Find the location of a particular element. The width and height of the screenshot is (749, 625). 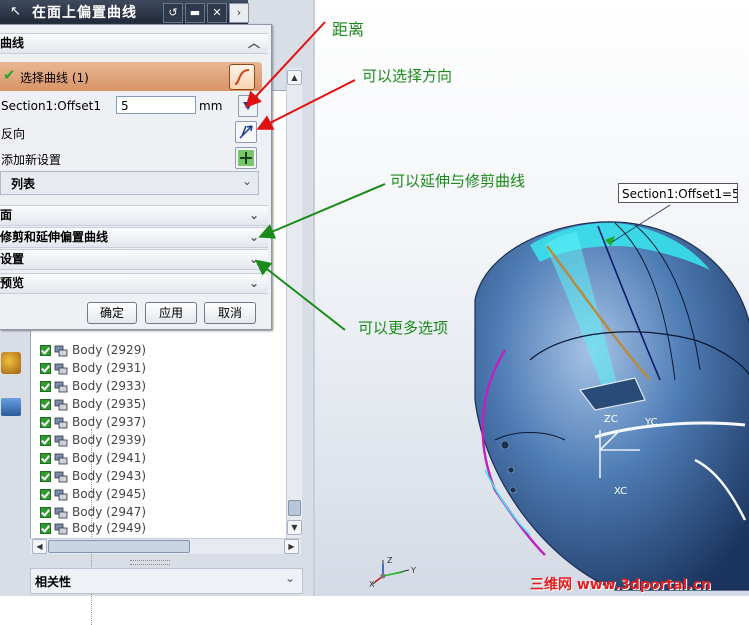

dialog-title-bar: ↖ 在面上偏置曲线 ↺ ▬ ✕ › is located at coordinates (124, 12).